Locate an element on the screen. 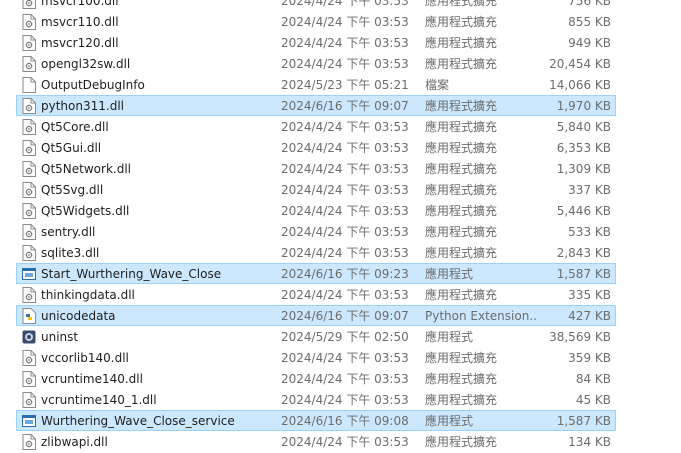 This screenshot has width=681, height=453. file-name: Qt5Network.dll is located at coordinates (86, 169).